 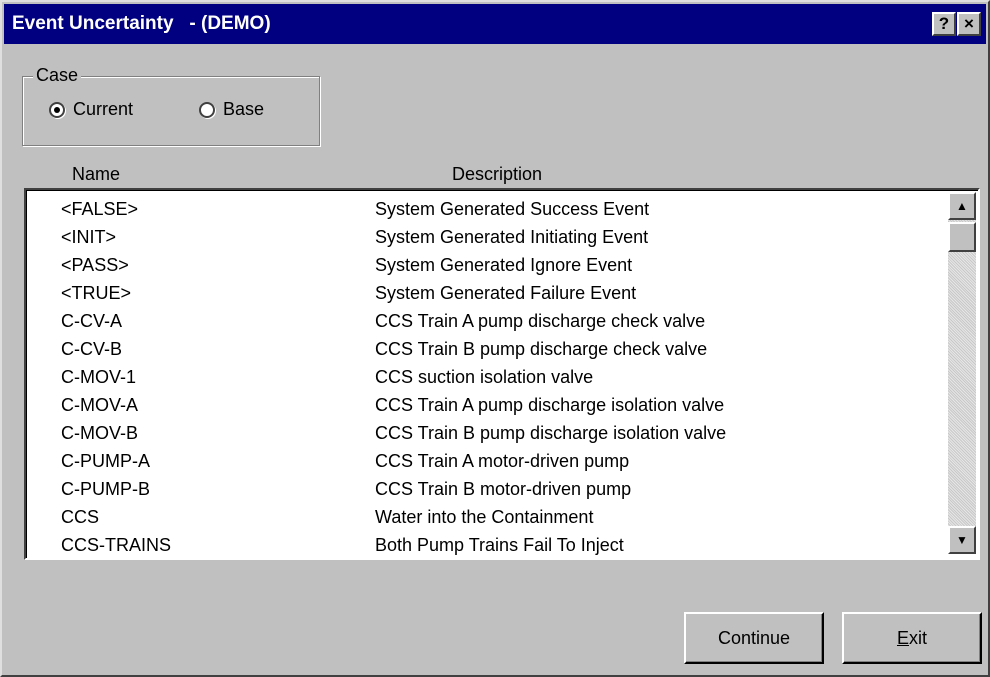 I want to click on event-description: CCS Train B motor-driven pump, so click(x=503, y=489).